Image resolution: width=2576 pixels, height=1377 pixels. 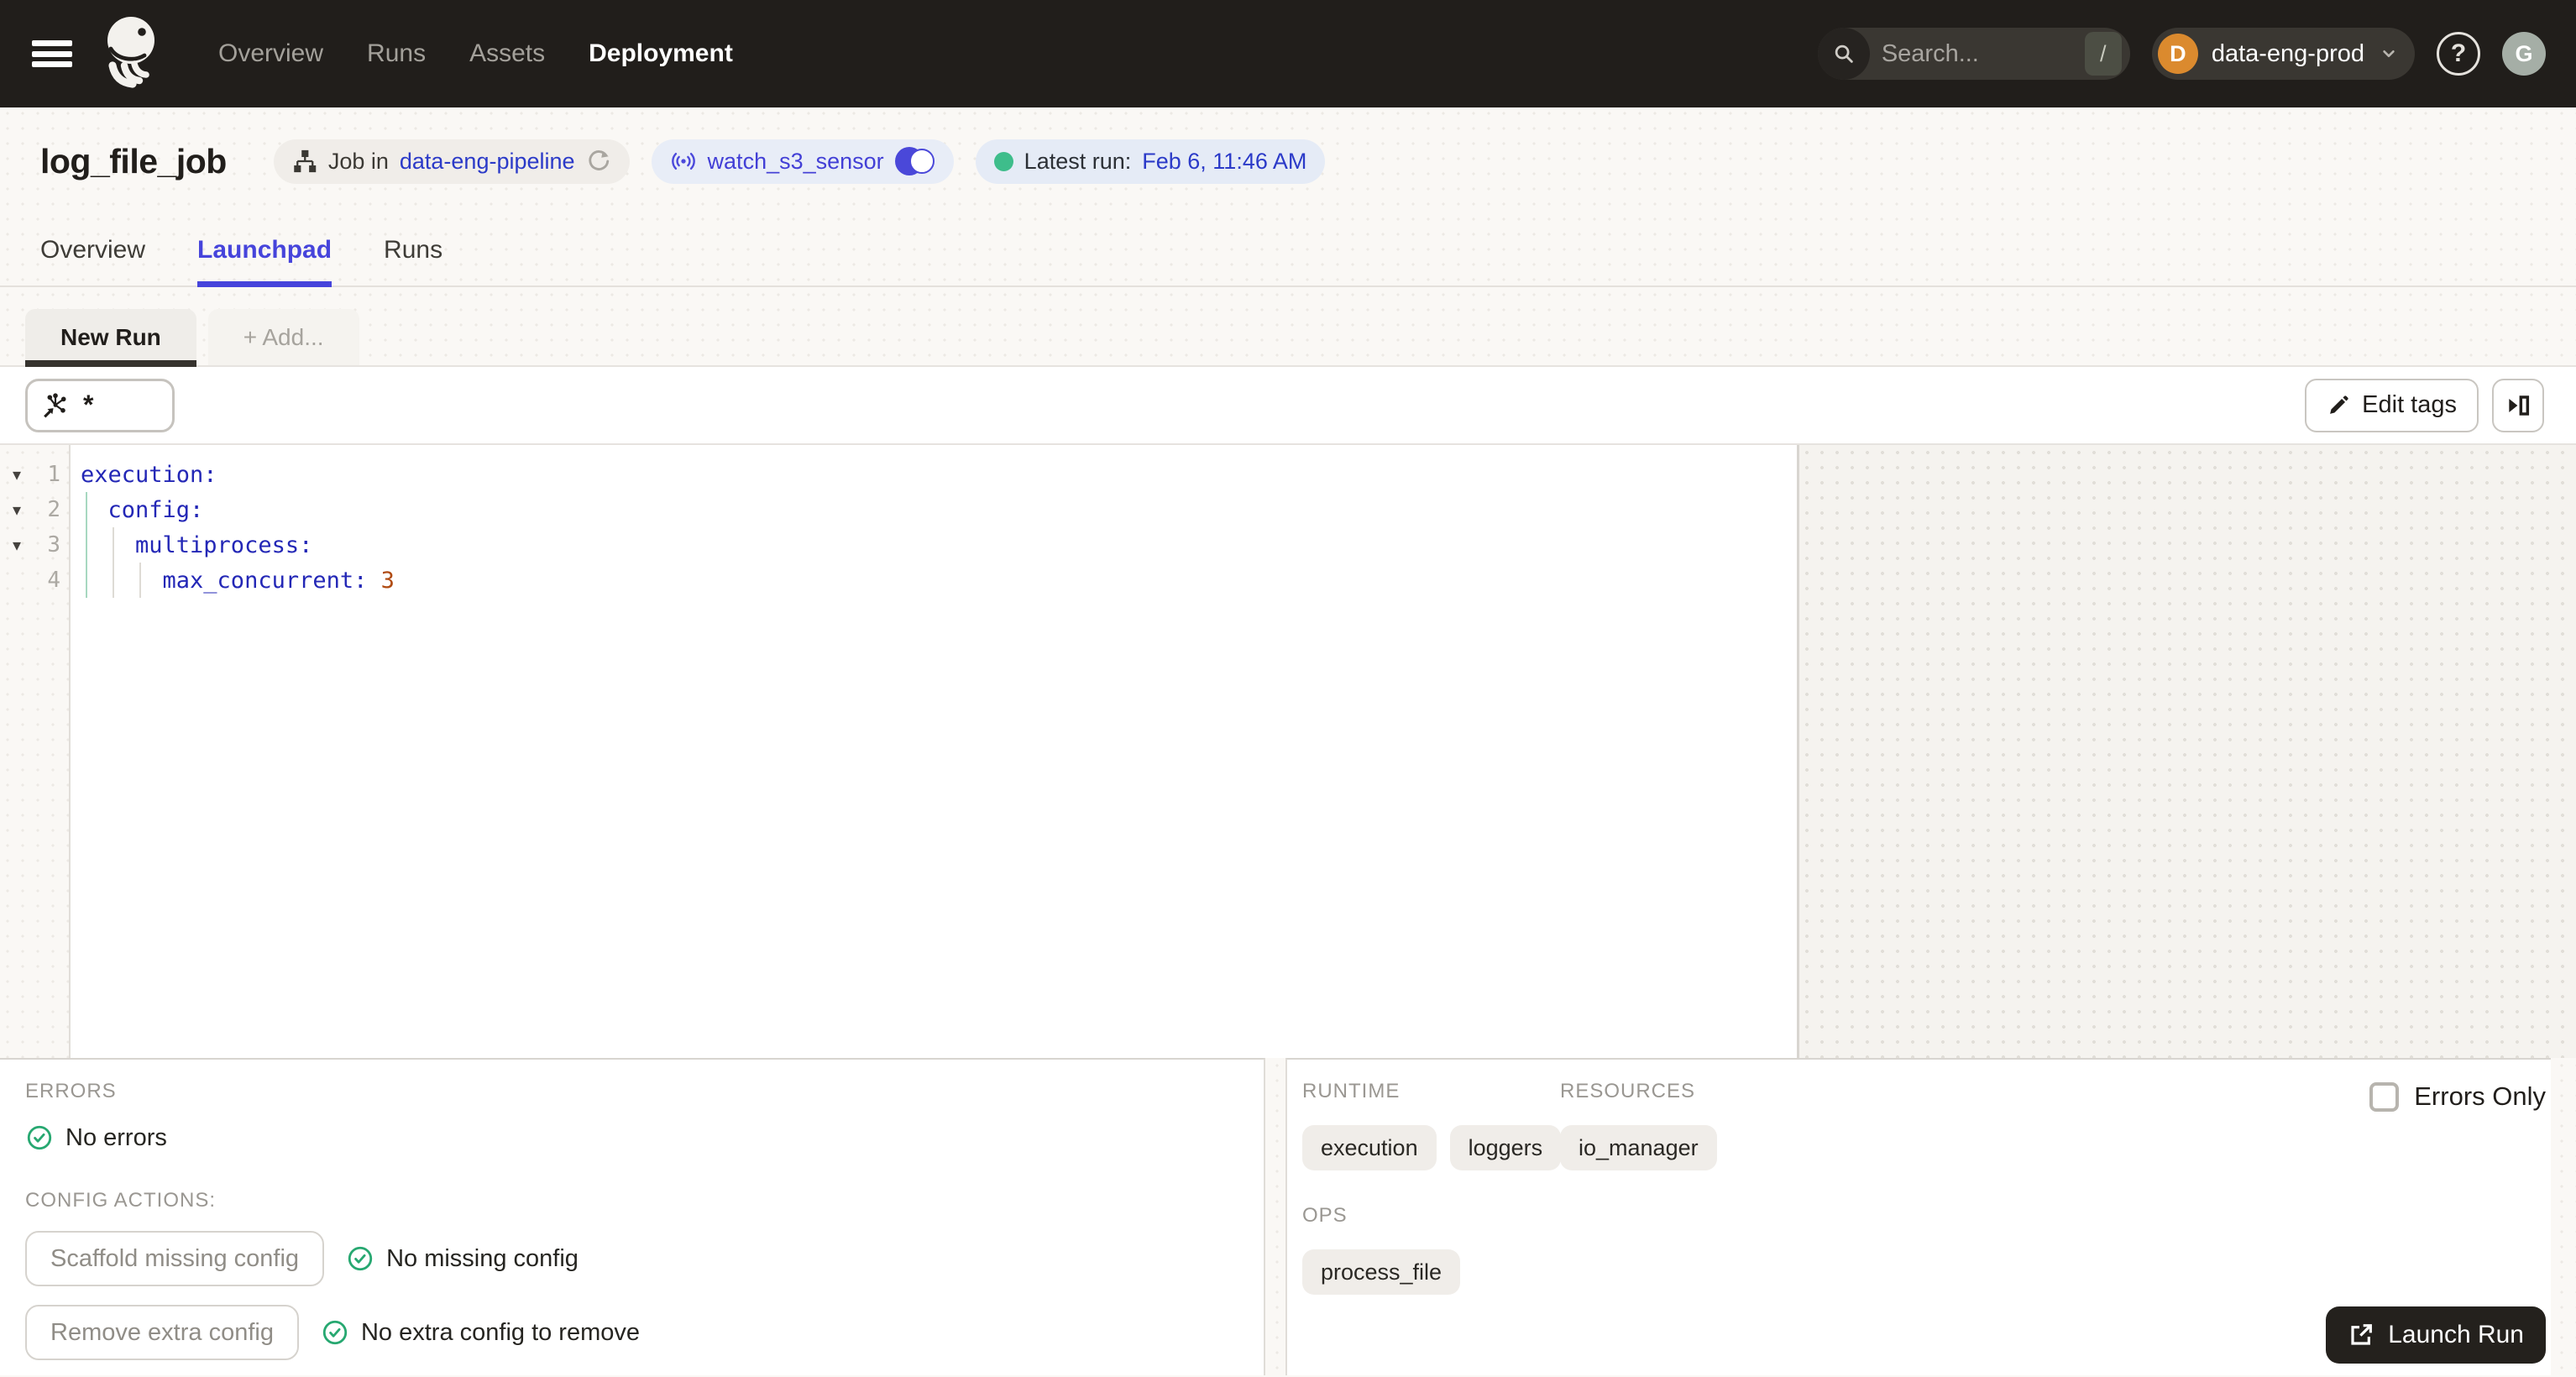 I want to click on yaml-value: 3, so click(x=387, y=580).